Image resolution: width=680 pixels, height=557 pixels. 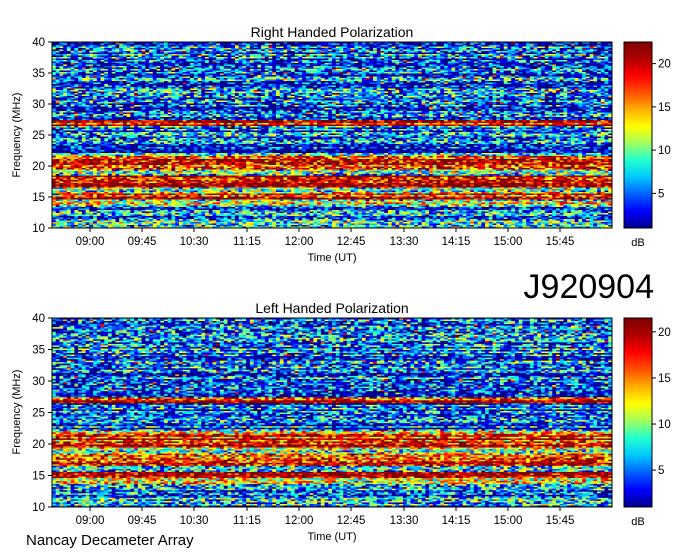 What do you see at coordinates (332, 32) in the screenshot?
I see `panel-title: Right Handed Polarization` at bounding box center [332, 32].